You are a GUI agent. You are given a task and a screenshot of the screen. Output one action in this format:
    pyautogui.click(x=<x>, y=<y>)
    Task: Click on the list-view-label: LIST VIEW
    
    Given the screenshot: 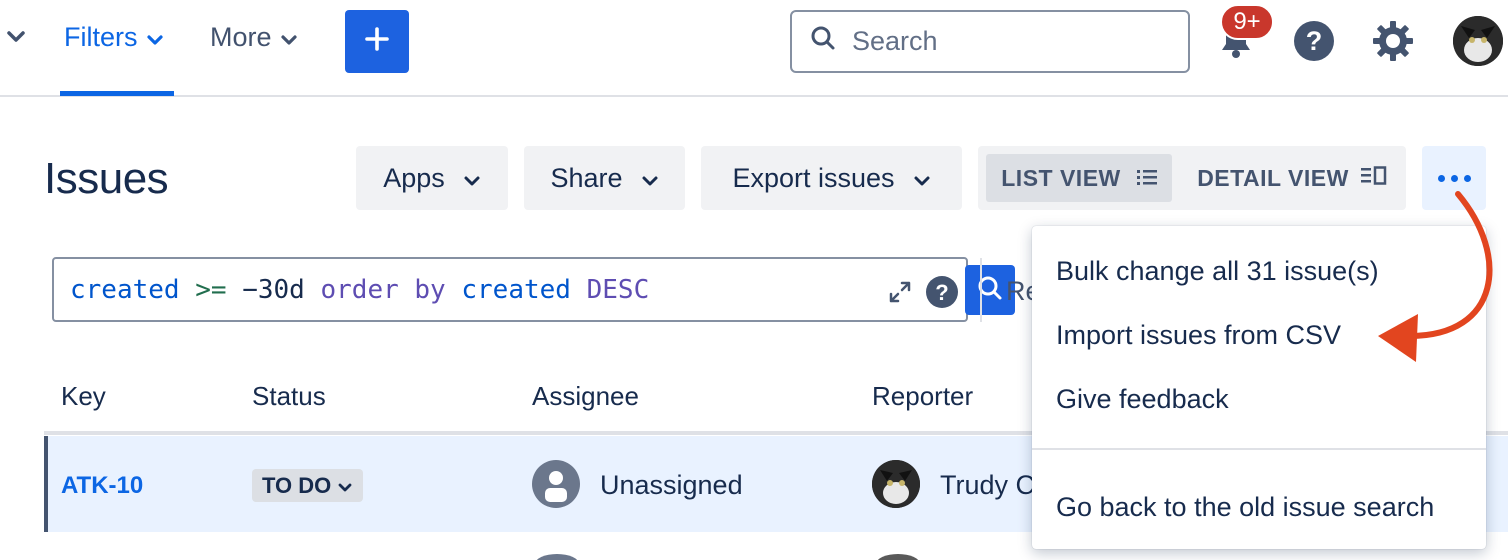 What is the action you would take?
    pyautogui.click(x=1061, y=177)
    